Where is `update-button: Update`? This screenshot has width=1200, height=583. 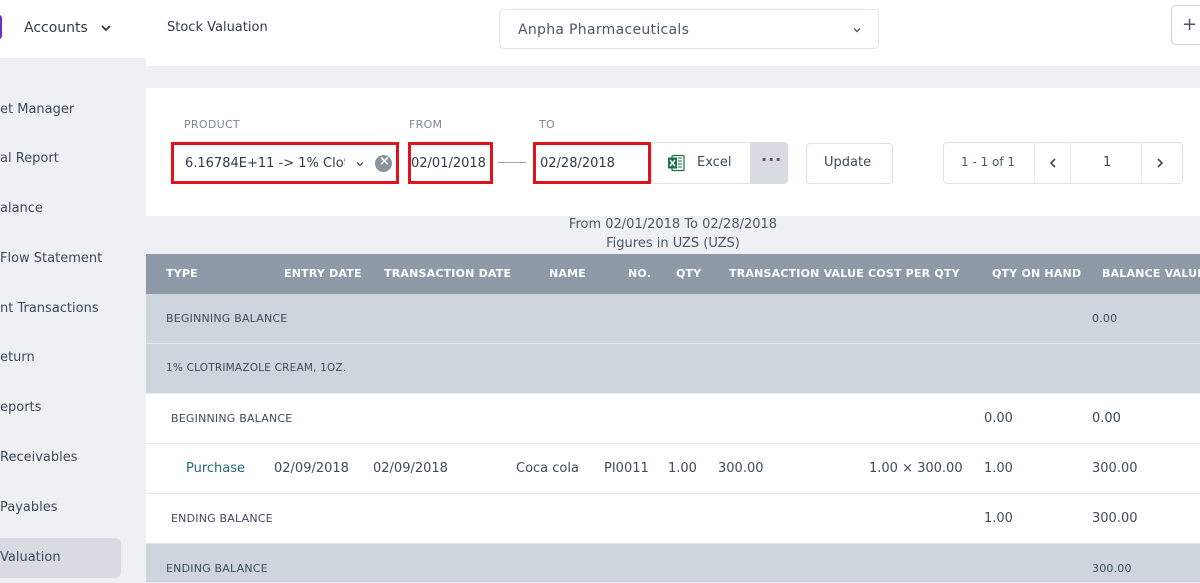 update-button: Update is located at coordinates (849, 163).